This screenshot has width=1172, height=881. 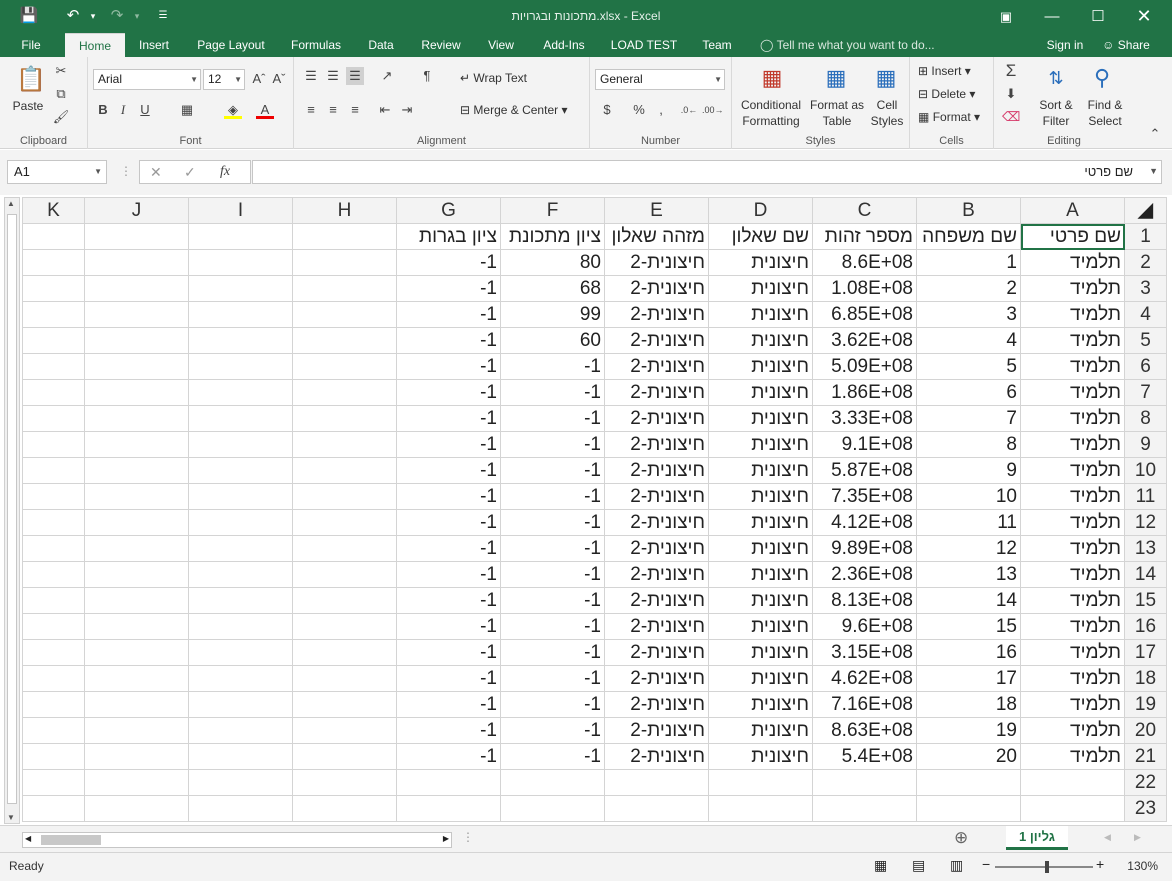 I want to click on cell: 4, so click(x=968, y=340).